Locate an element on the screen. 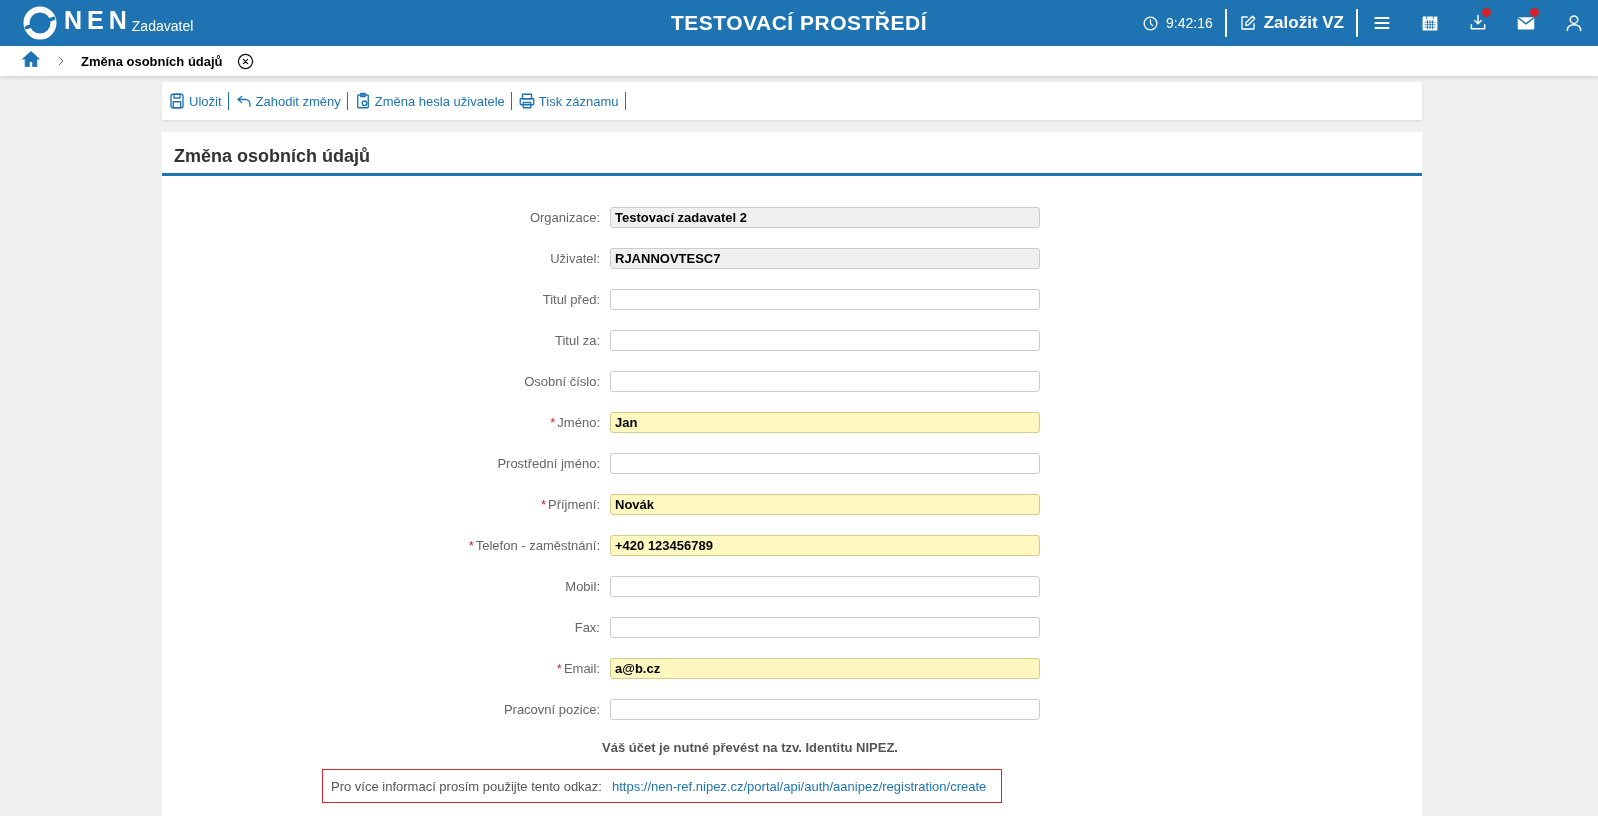 The height and width of the screenshot is (816, 1598). input-field: Testovací zadavatel 2 is located at coordinates (825, 217).